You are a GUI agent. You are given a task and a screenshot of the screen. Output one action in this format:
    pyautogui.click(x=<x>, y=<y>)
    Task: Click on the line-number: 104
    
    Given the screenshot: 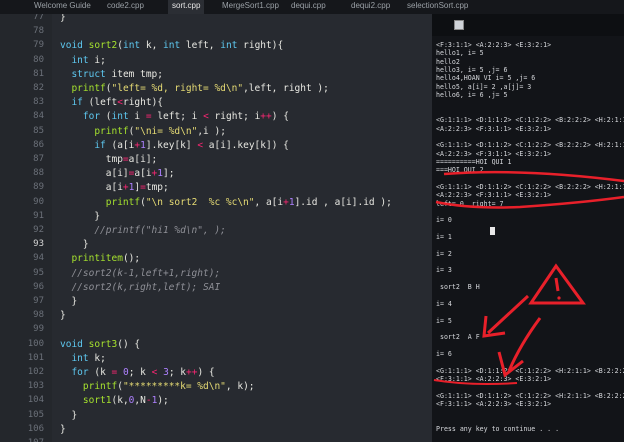 What is the action you would take?
    pyautogui.click(x=35, y=400)
    